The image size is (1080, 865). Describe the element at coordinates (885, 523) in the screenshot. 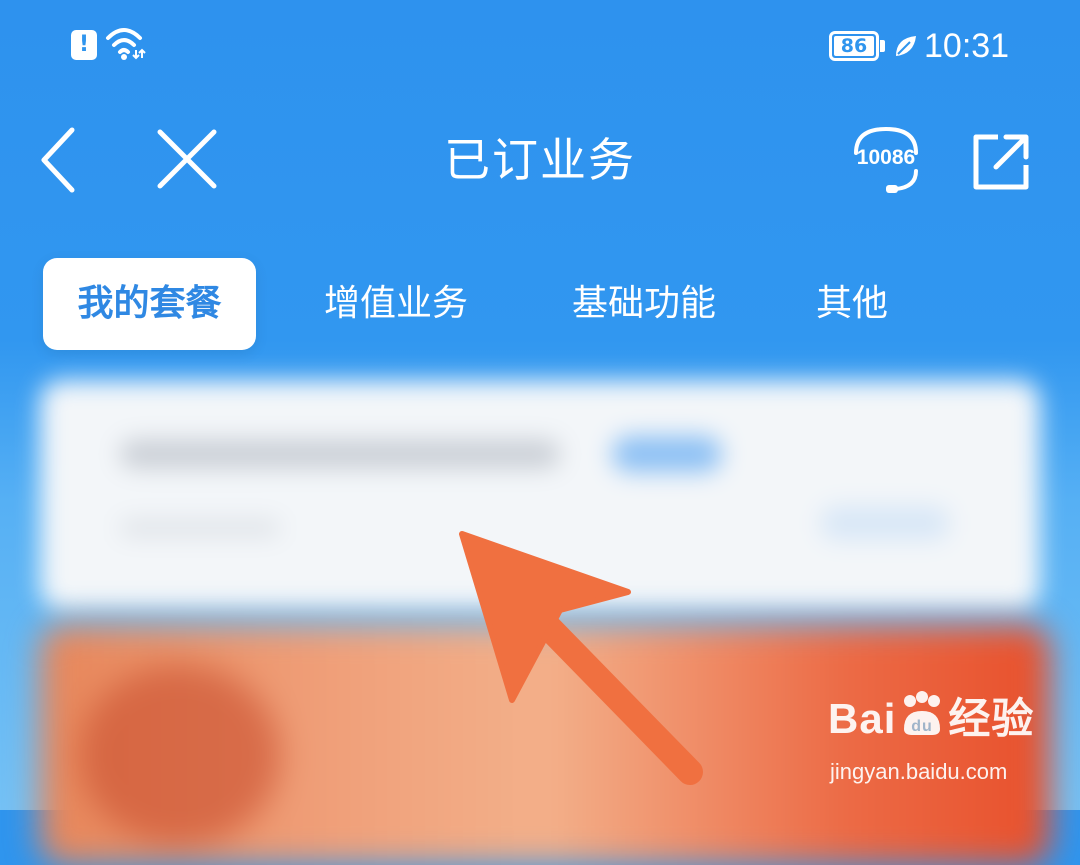

I see `blurred-plan-action` at that location.